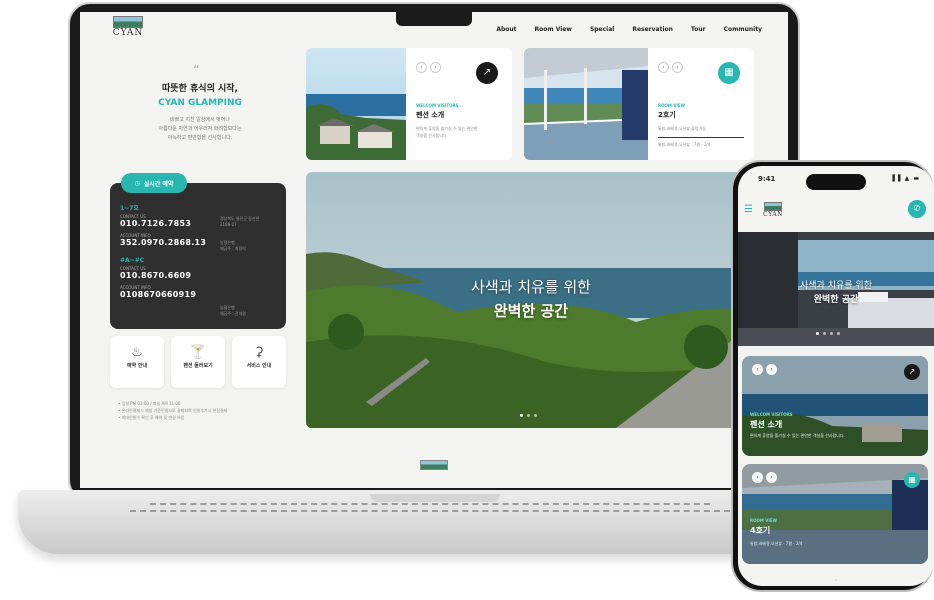 The height and width of the screenshot is (600, 934). Describe the element at coordinates (434, 19) in the screenshot. I see `camera-notch` at that location.